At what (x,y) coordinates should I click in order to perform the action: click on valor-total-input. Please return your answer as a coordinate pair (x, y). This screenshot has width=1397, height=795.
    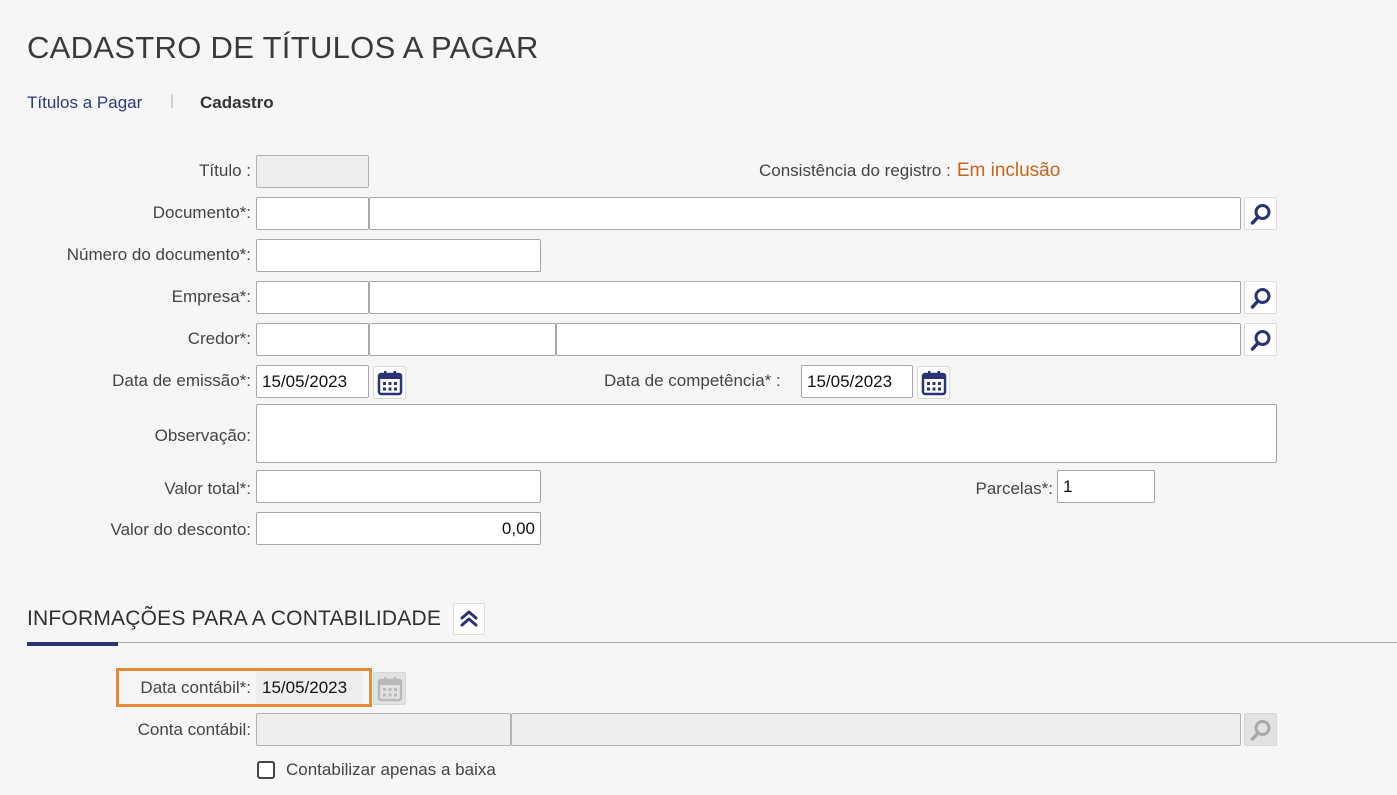
    Looking at the image, I should click on (398, 486).